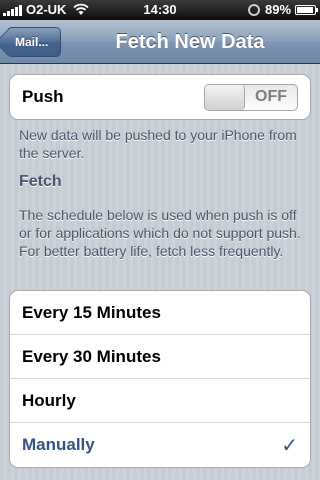 This screenshot has height=480, width=320. What do you see at coordinates (278, 9) in the screenshot?
I see `battery-percentage: 89%` at bounding box center [278, 9].